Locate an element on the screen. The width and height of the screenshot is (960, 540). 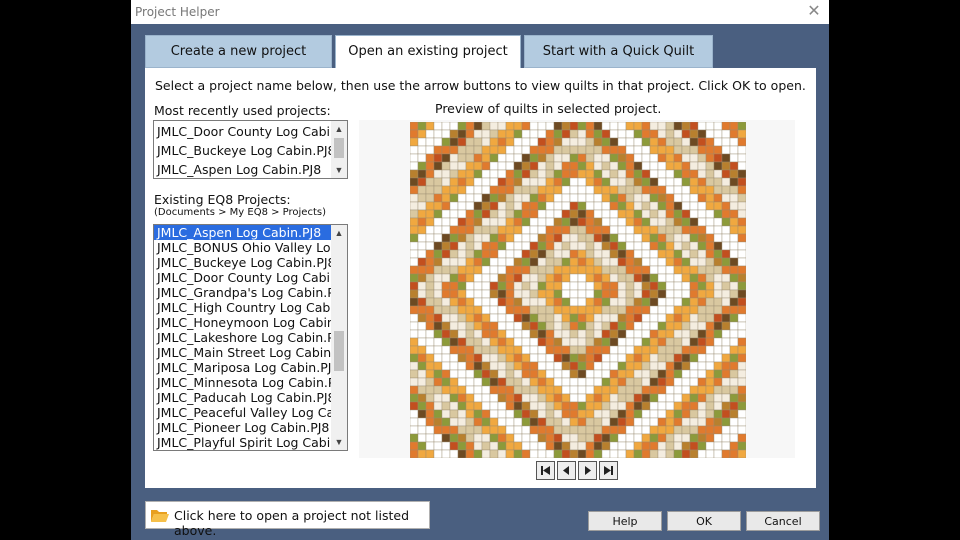
recent-scrollbar: ▲ ▼ is located at coordinates (339, 149).